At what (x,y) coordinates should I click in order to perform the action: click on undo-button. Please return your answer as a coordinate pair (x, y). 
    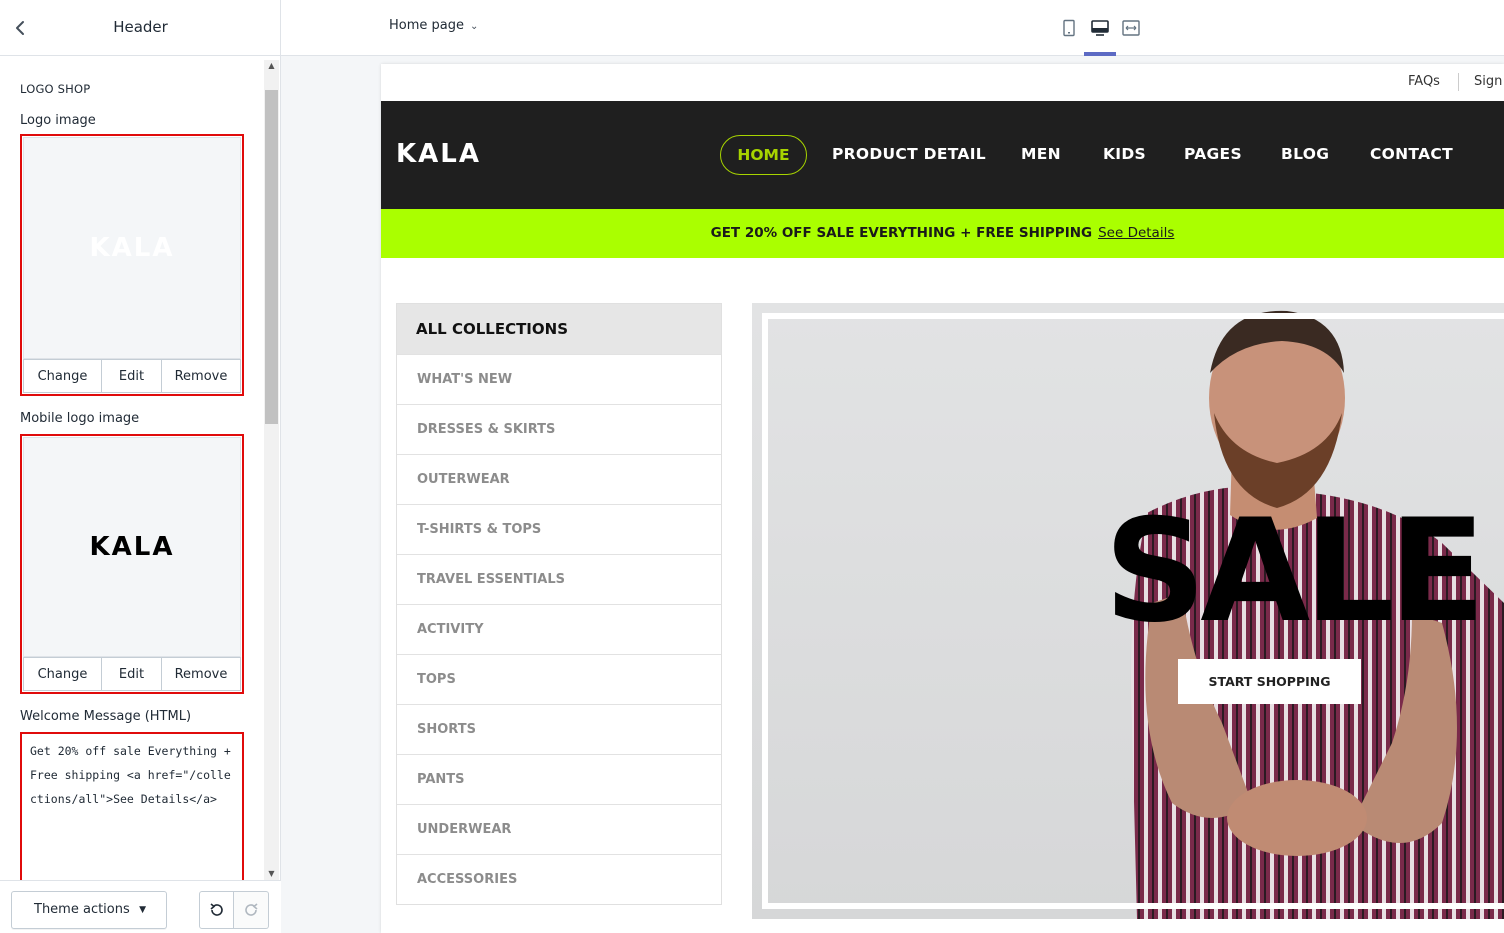
    Looking at the image, I should click on (216, 910).